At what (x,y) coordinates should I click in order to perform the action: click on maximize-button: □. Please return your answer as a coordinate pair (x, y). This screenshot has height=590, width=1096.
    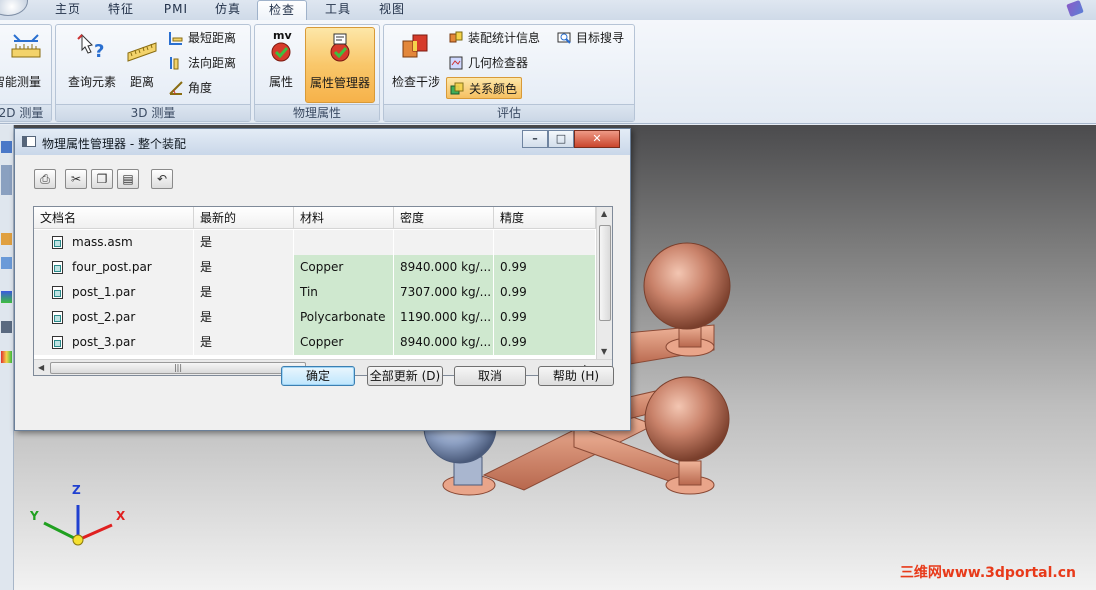
    Looking at the image, I should click on (561, 139).